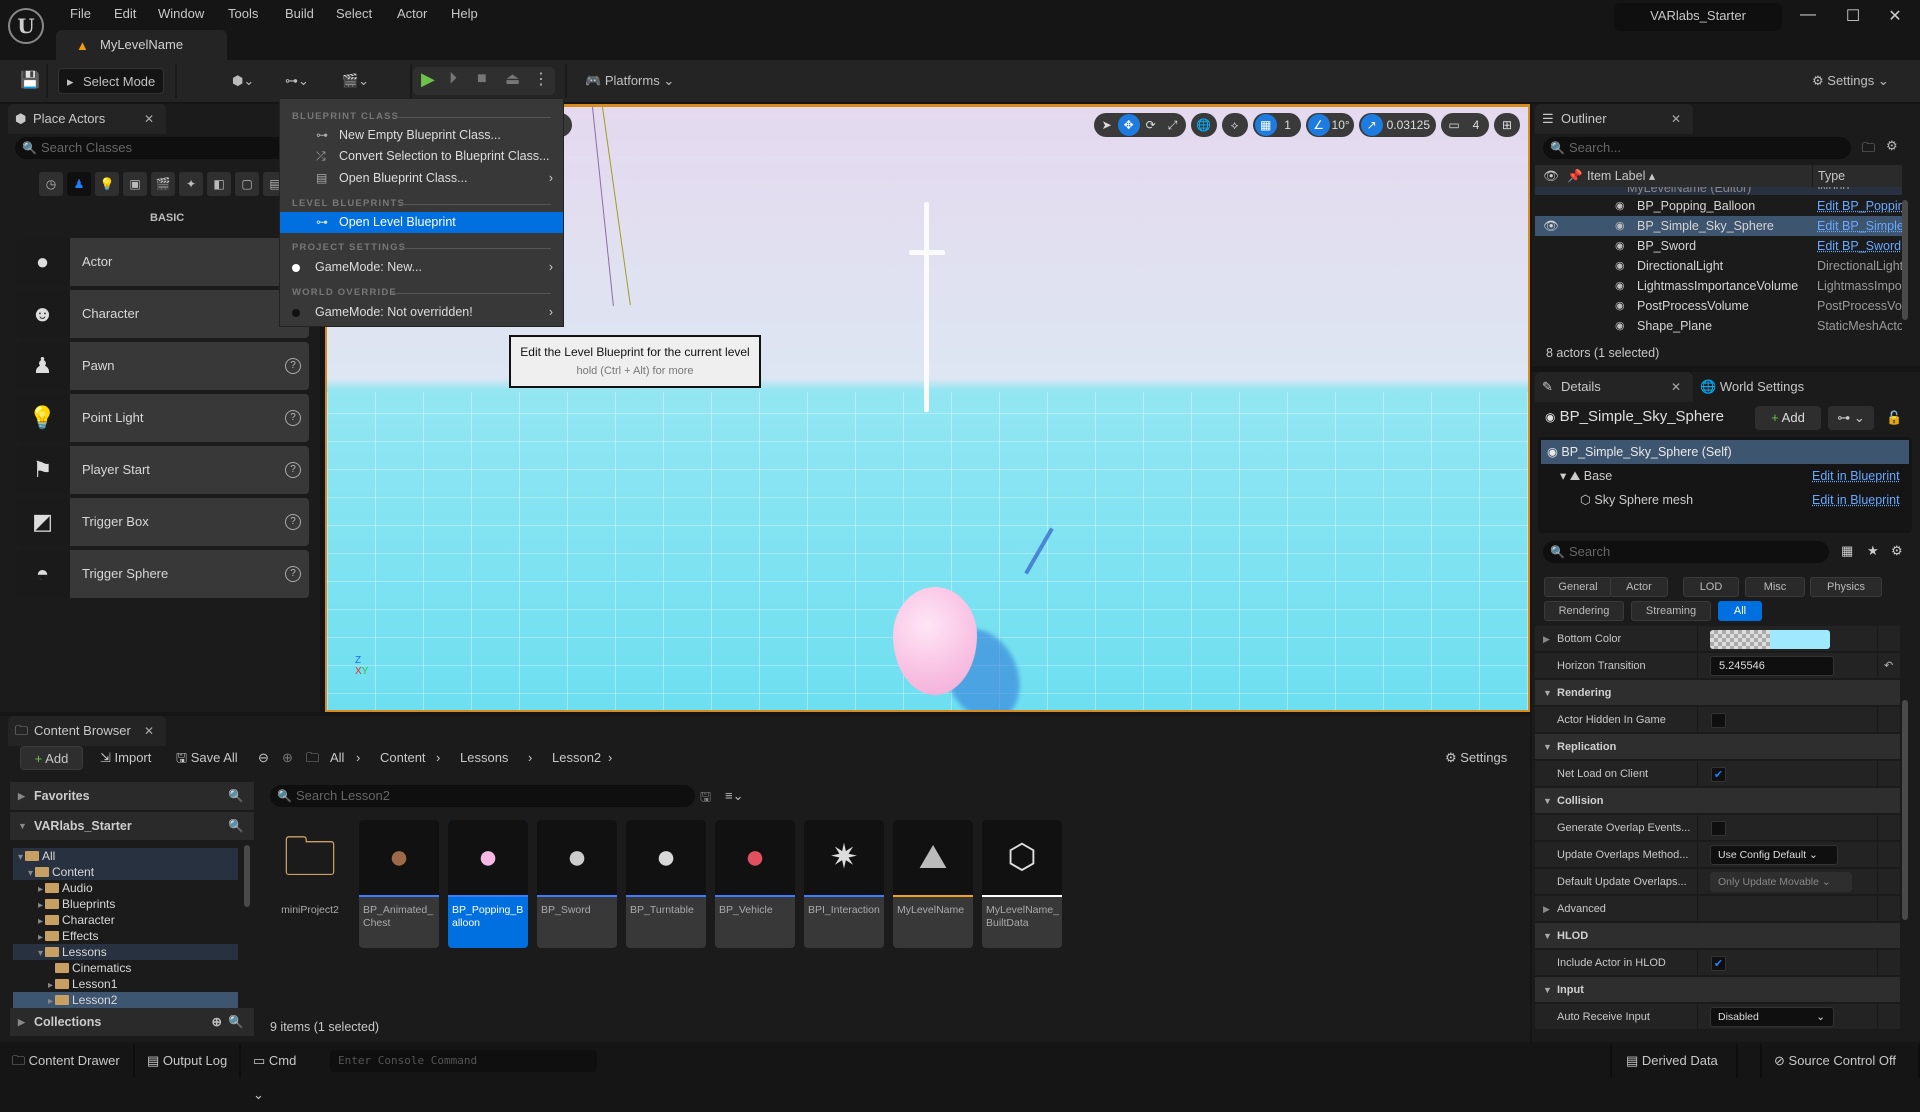 This screenshot has width=1920, height=1112. Describe the element at coordinates (1868, 150) in the screenshot. I see `add-folder-icon: 🗀` at that location.